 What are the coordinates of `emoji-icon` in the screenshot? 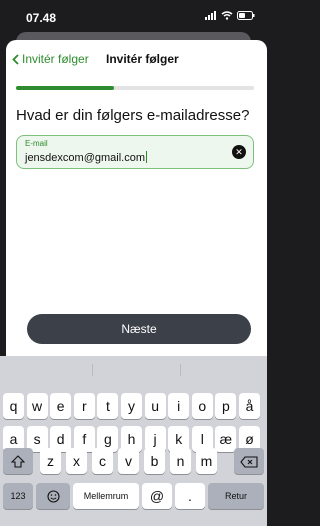 It's located at (53, 496).